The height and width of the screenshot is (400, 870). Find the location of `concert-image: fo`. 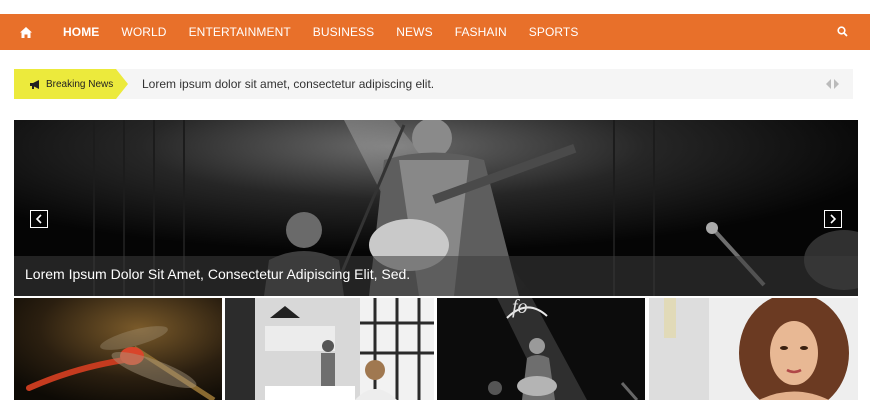

concert-image: fo is located at coordinates (541, 349).